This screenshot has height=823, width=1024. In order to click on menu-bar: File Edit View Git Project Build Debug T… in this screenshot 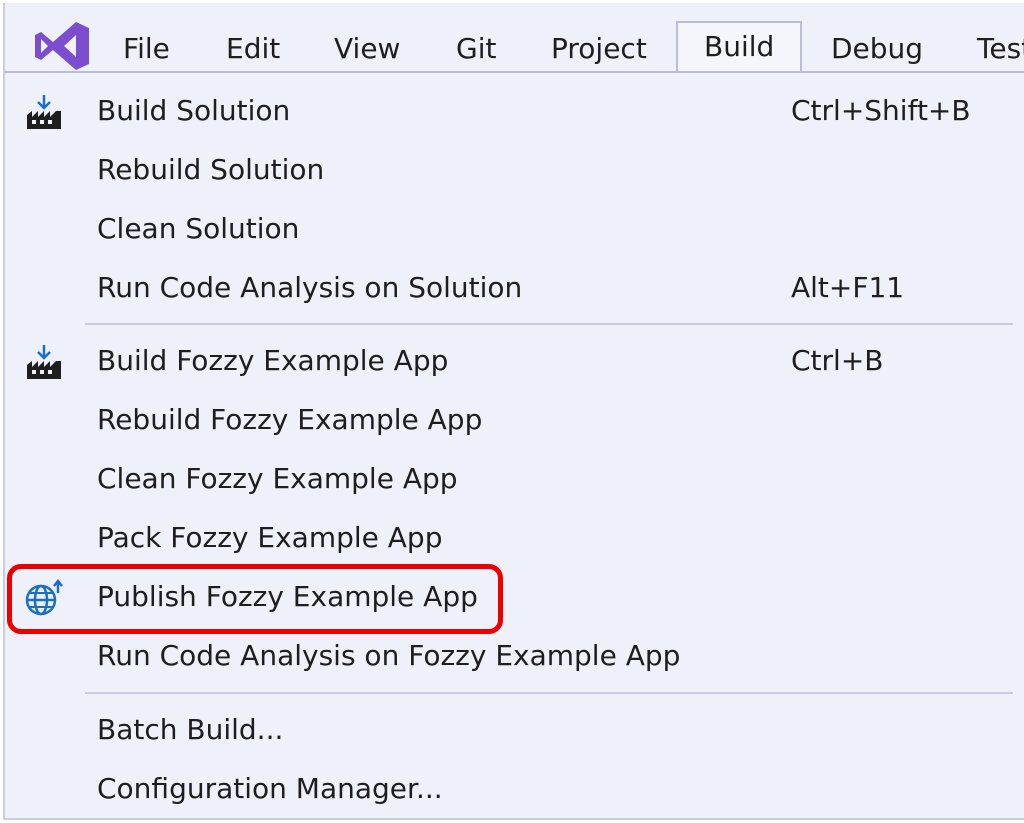, I will do `click(514, 38)`.